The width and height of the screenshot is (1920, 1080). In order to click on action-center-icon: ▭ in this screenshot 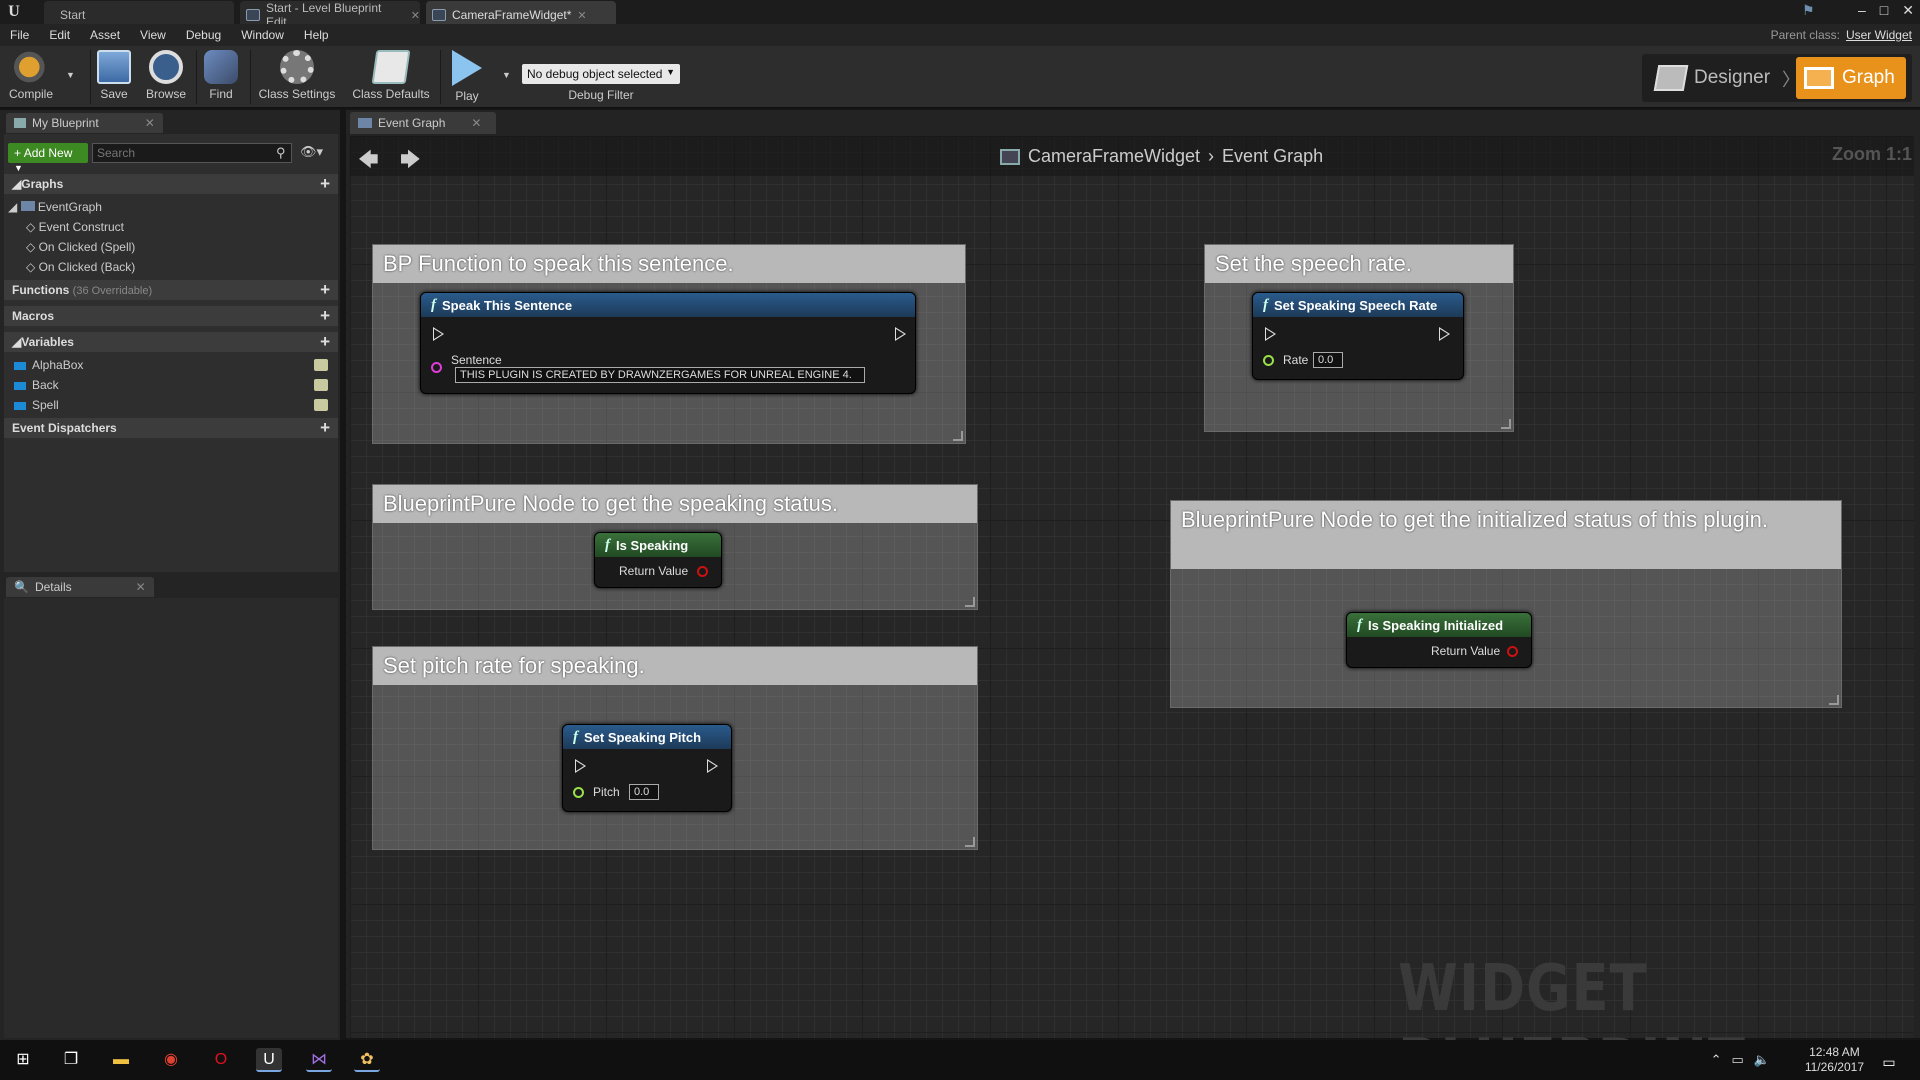, I will do `click(1889, 1062)`.